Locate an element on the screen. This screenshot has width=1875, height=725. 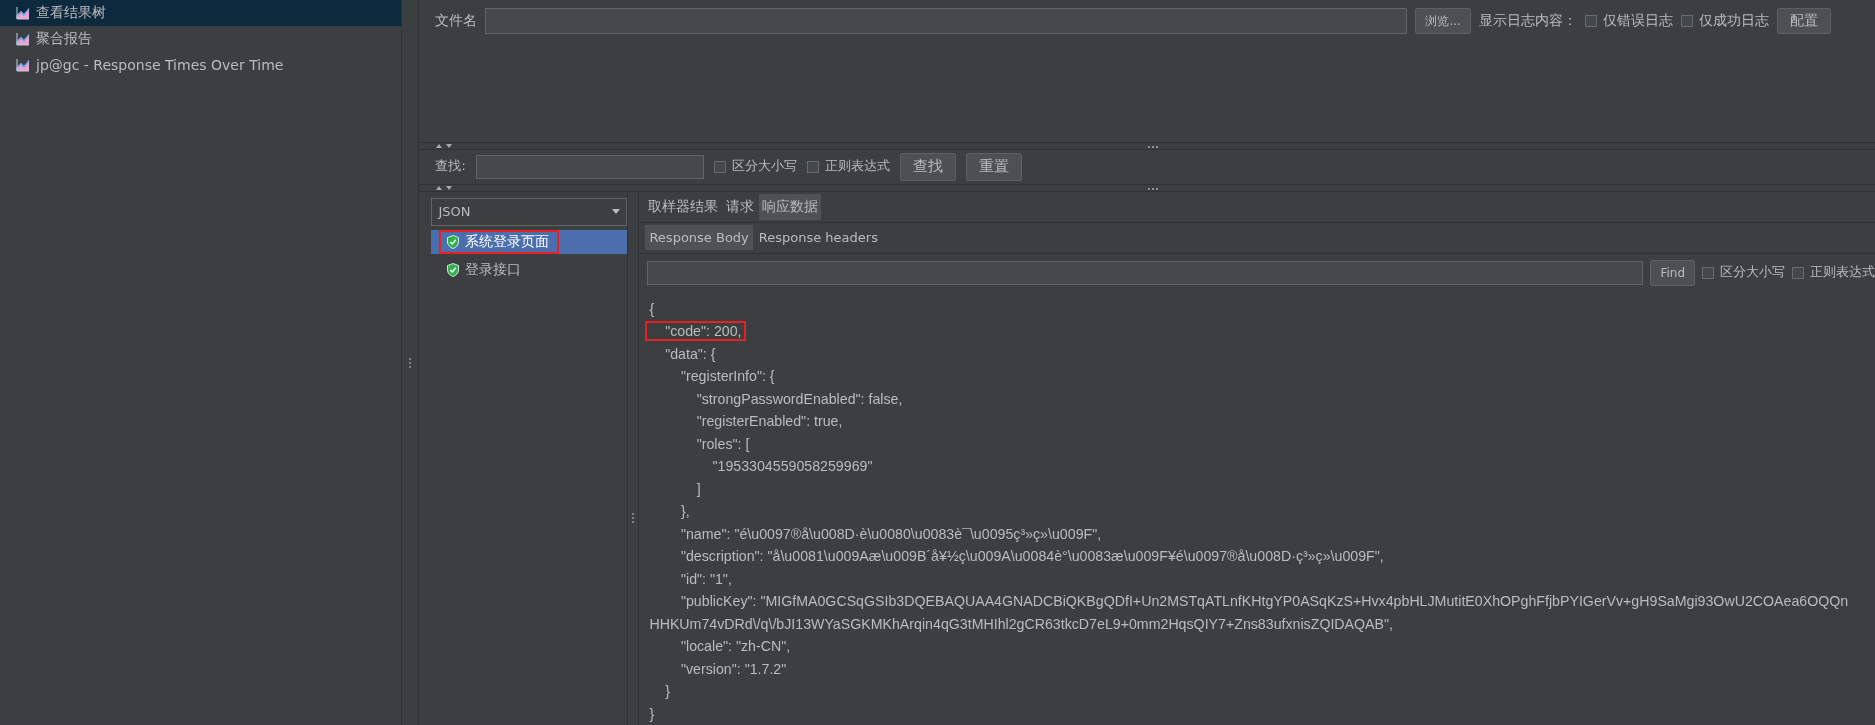
result-tab: 请求 is located at coordinates (740, 206).